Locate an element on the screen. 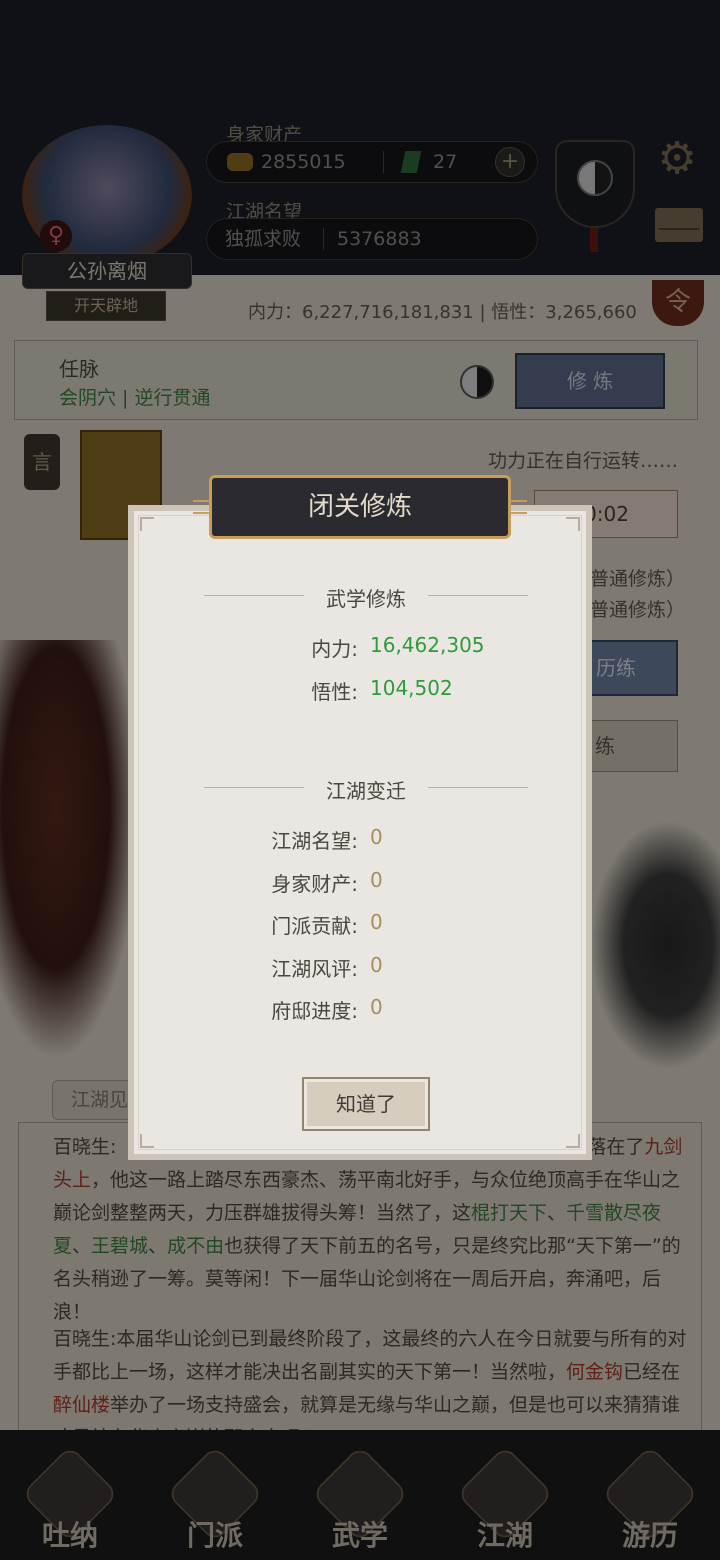 The width and height of the screenshot is (720, 1560). neili-label: 内力: is located at coordinates (334, 649).